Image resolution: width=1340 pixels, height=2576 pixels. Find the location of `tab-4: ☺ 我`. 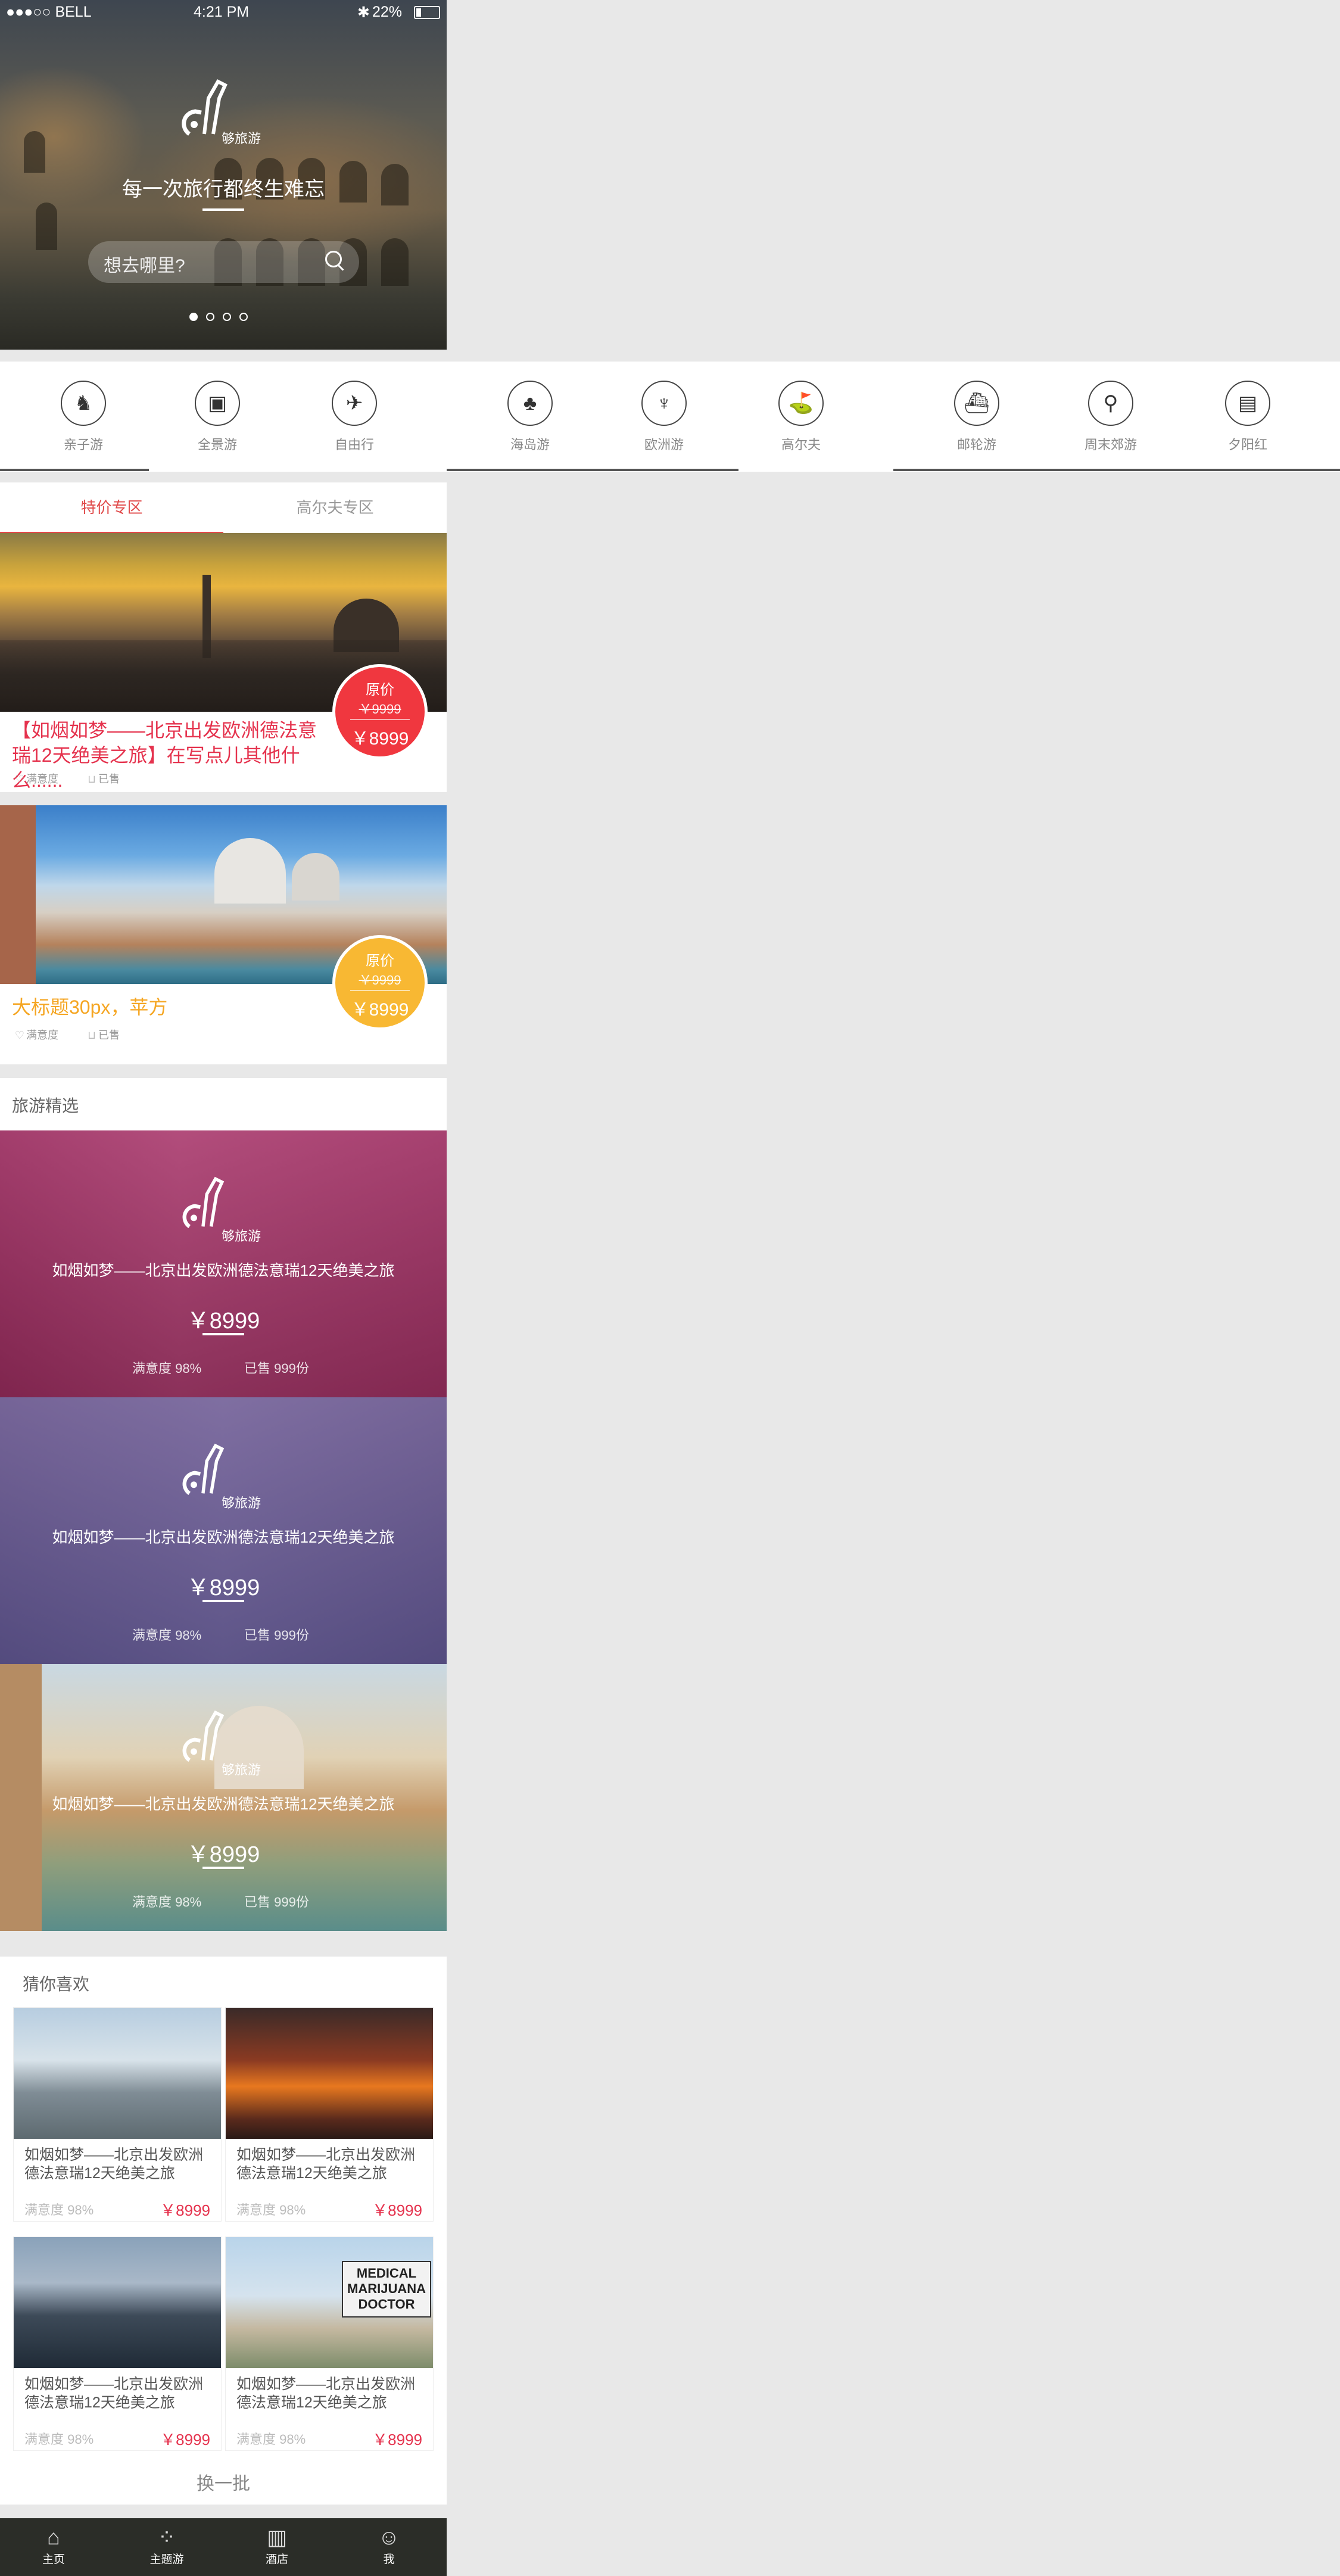

tab-4: ☺ 我 is located at coordinates (389, 2542).